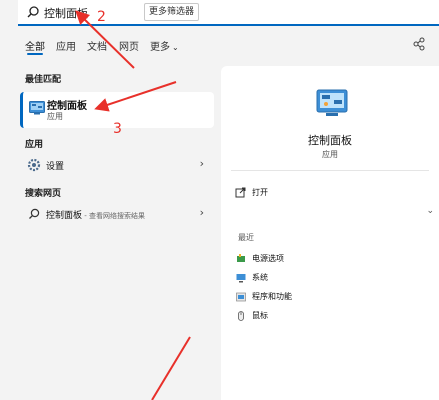 The width and height of the screenshot is (439, 400). What do you see at coordinates (268, 258) in the screenshot?
I see `recent-item-label: 电源选项` at bounding box center [268, 258].